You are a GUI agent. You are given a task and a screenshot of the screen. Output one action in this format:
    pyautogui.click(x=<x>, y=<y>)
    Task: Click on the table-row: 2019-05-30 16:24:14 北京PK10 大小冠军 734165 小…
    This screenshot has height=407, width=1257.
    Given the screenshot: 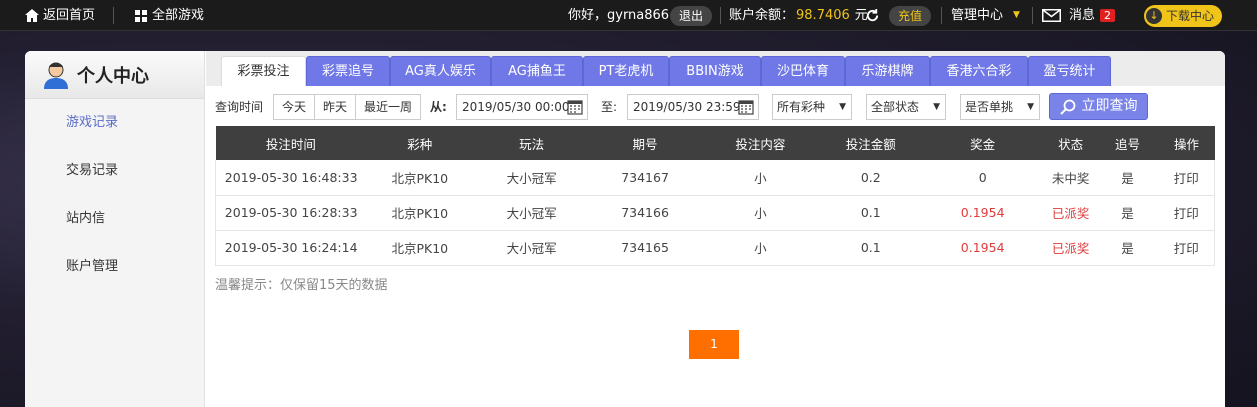 What is the action you would take?
    pyautogui.click(x=715, y=248)
    